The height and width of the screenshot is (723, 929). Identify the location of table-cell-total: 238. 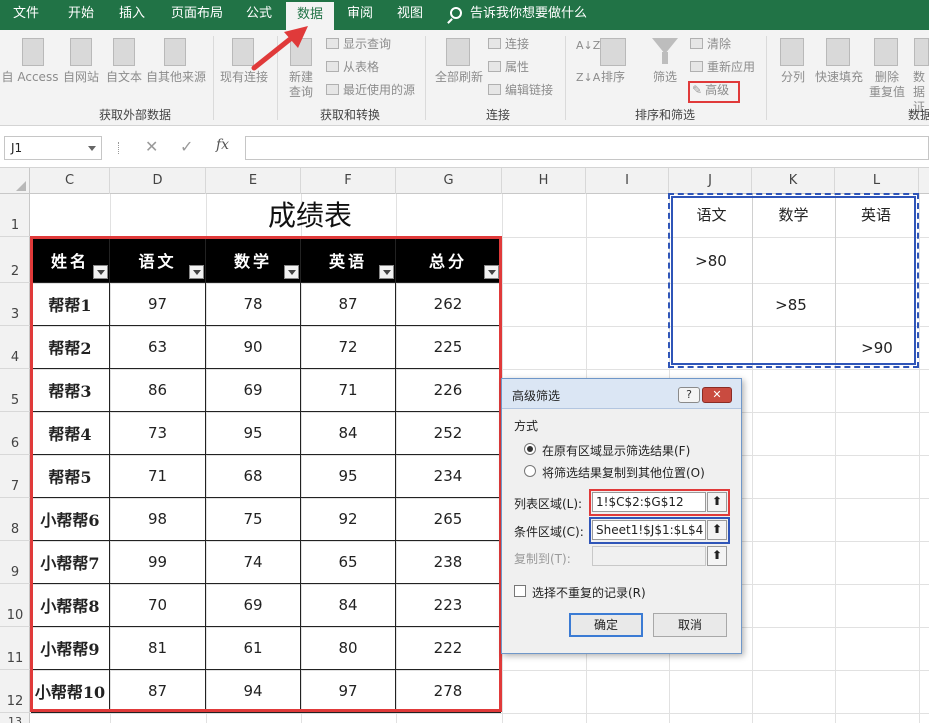
(448, 562).